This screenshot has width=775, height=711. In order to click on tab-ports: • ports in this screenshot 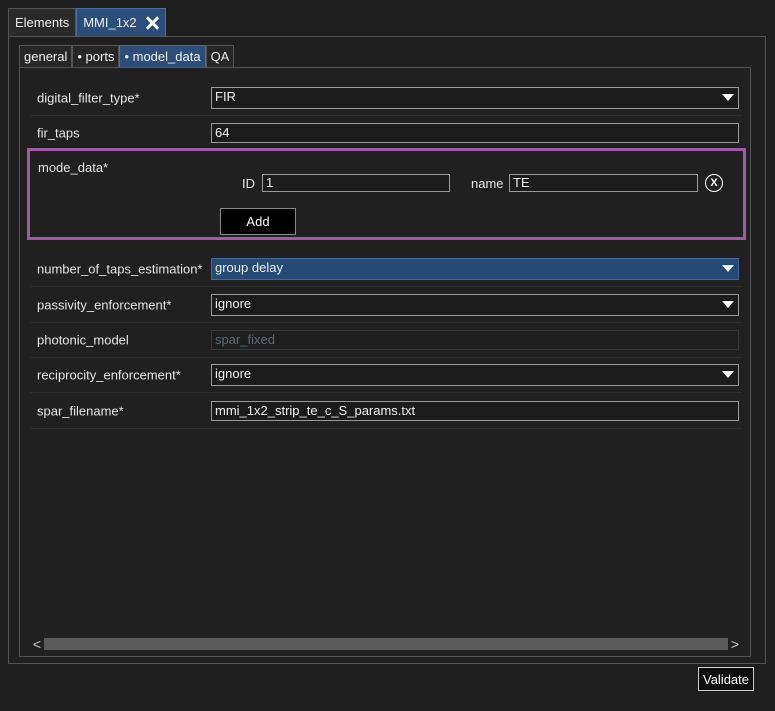, I will do `click(96, 56)`.